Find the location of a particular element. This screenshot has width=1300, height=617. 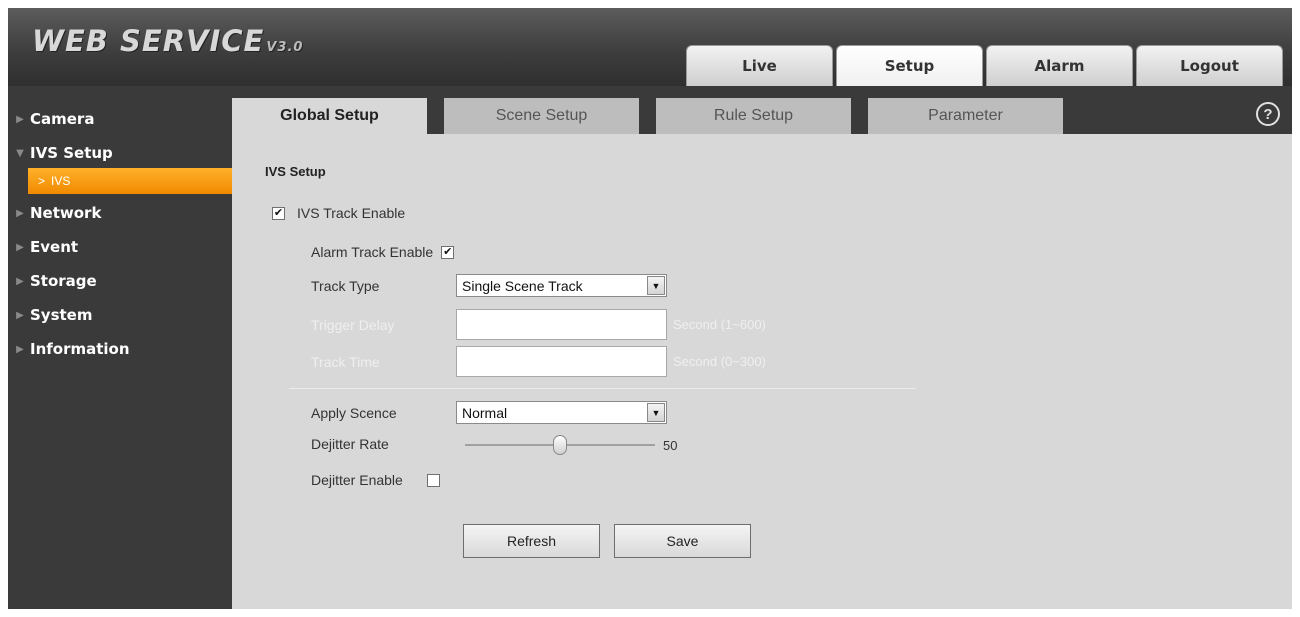

track-time-unit: Second (0~300) is located at coordinates (719, 361).